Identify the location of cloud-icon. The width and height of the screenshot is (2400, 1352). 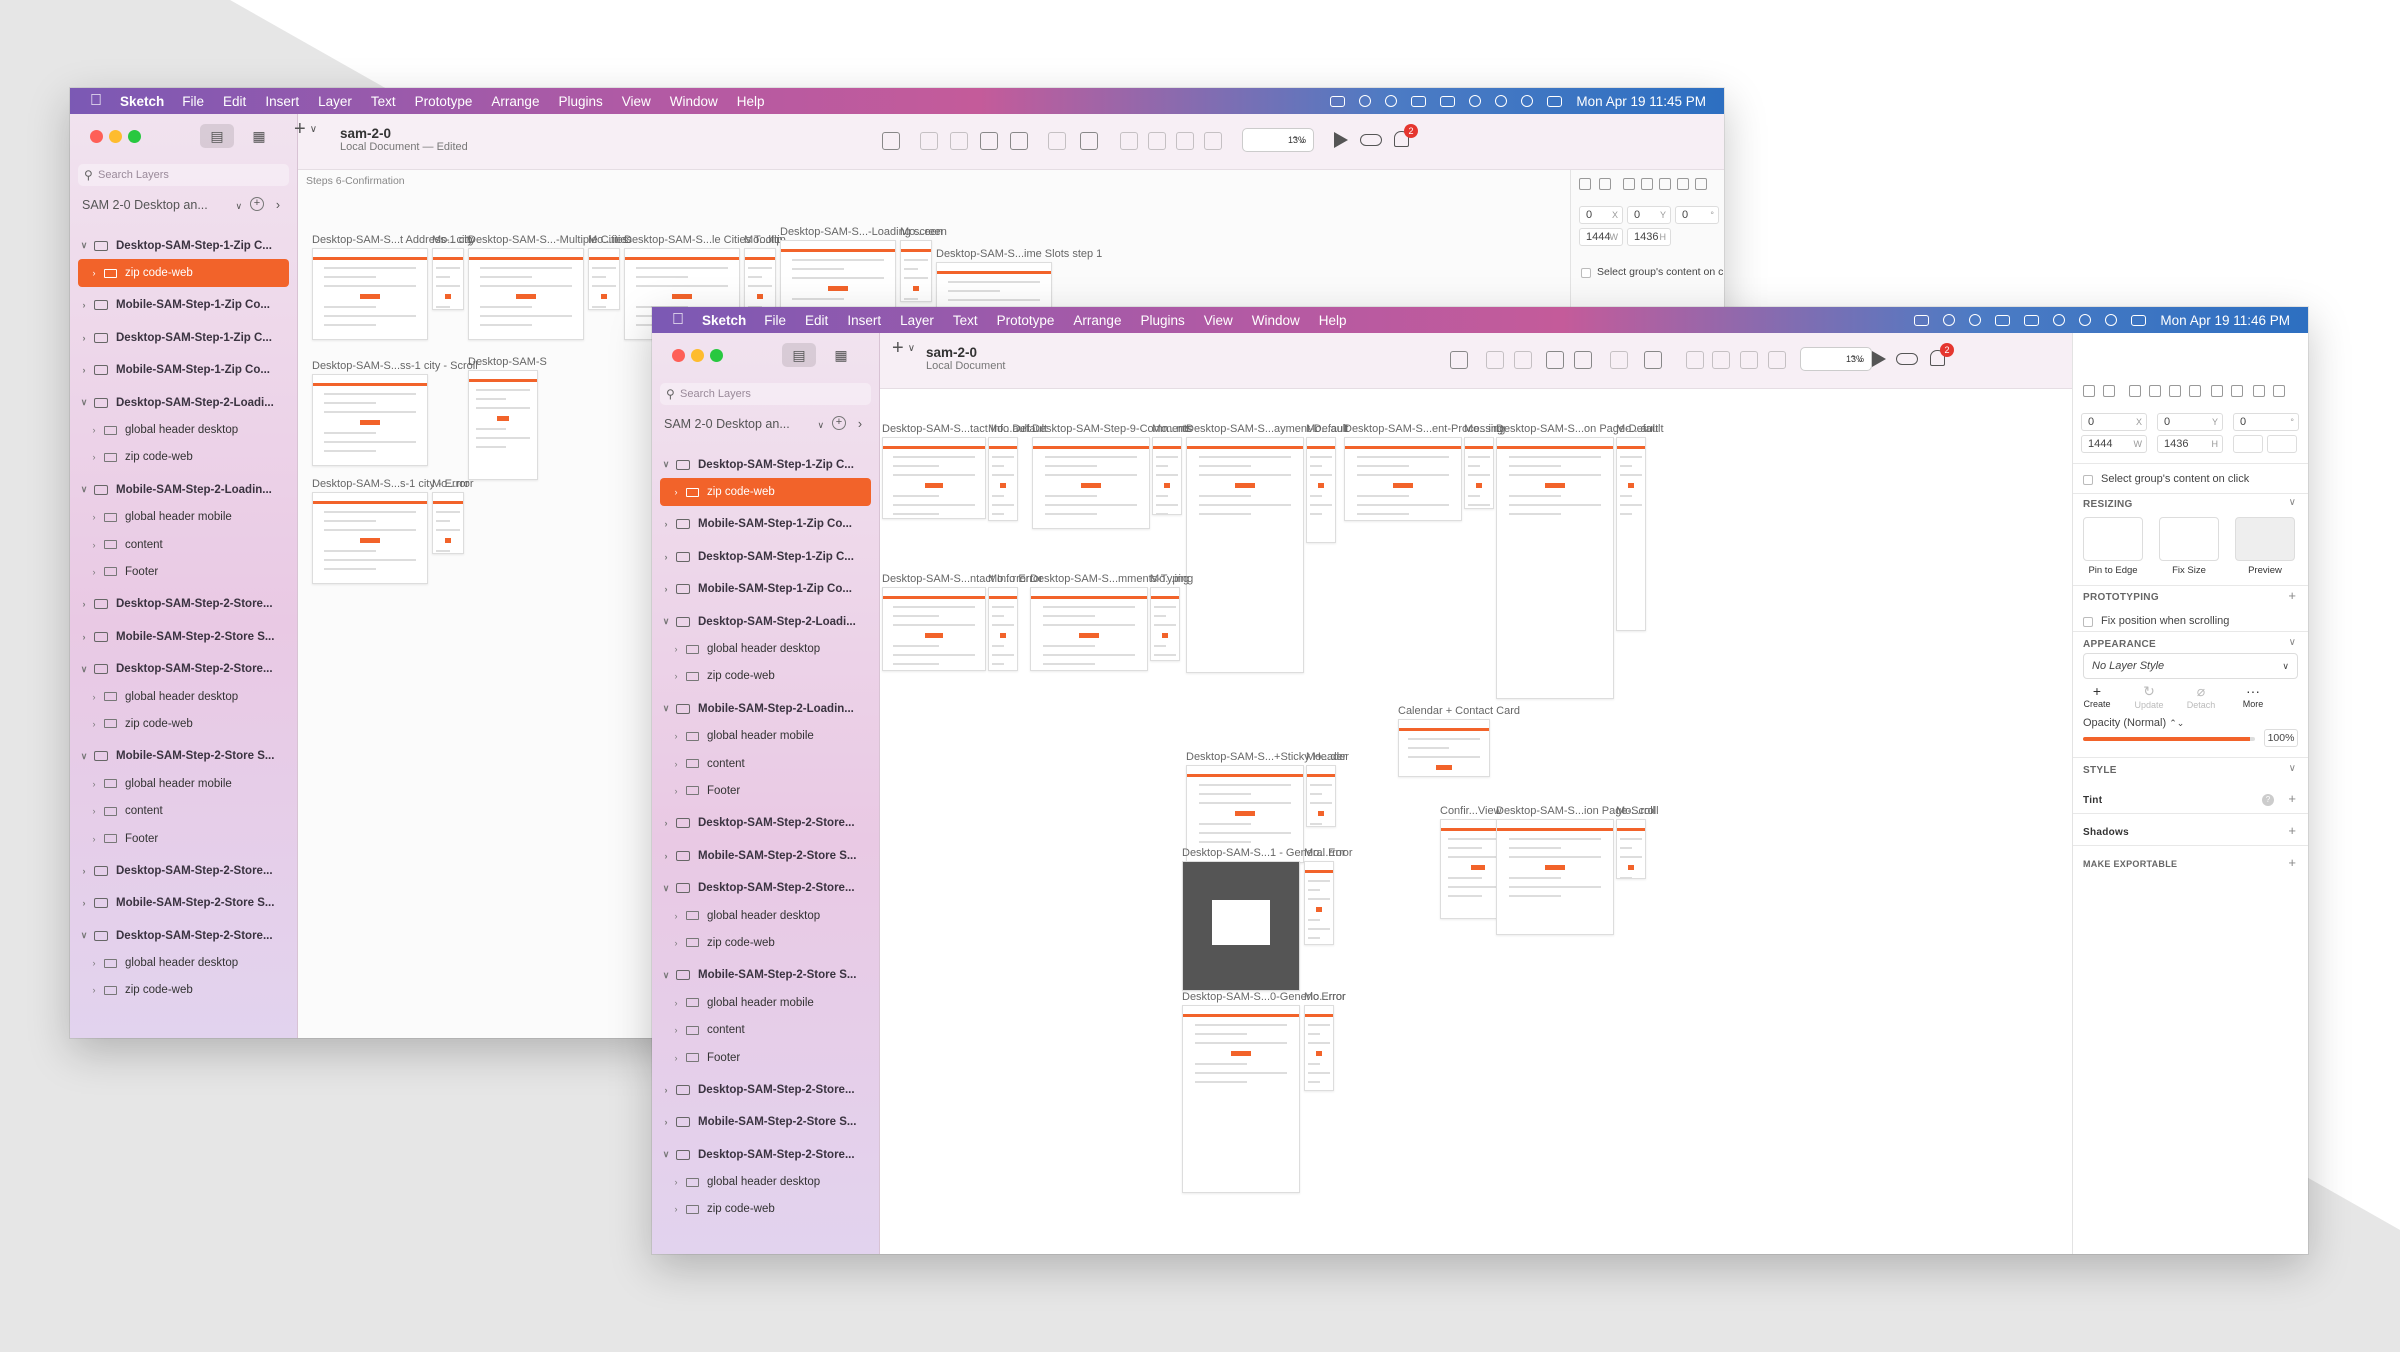
(1907, 359).